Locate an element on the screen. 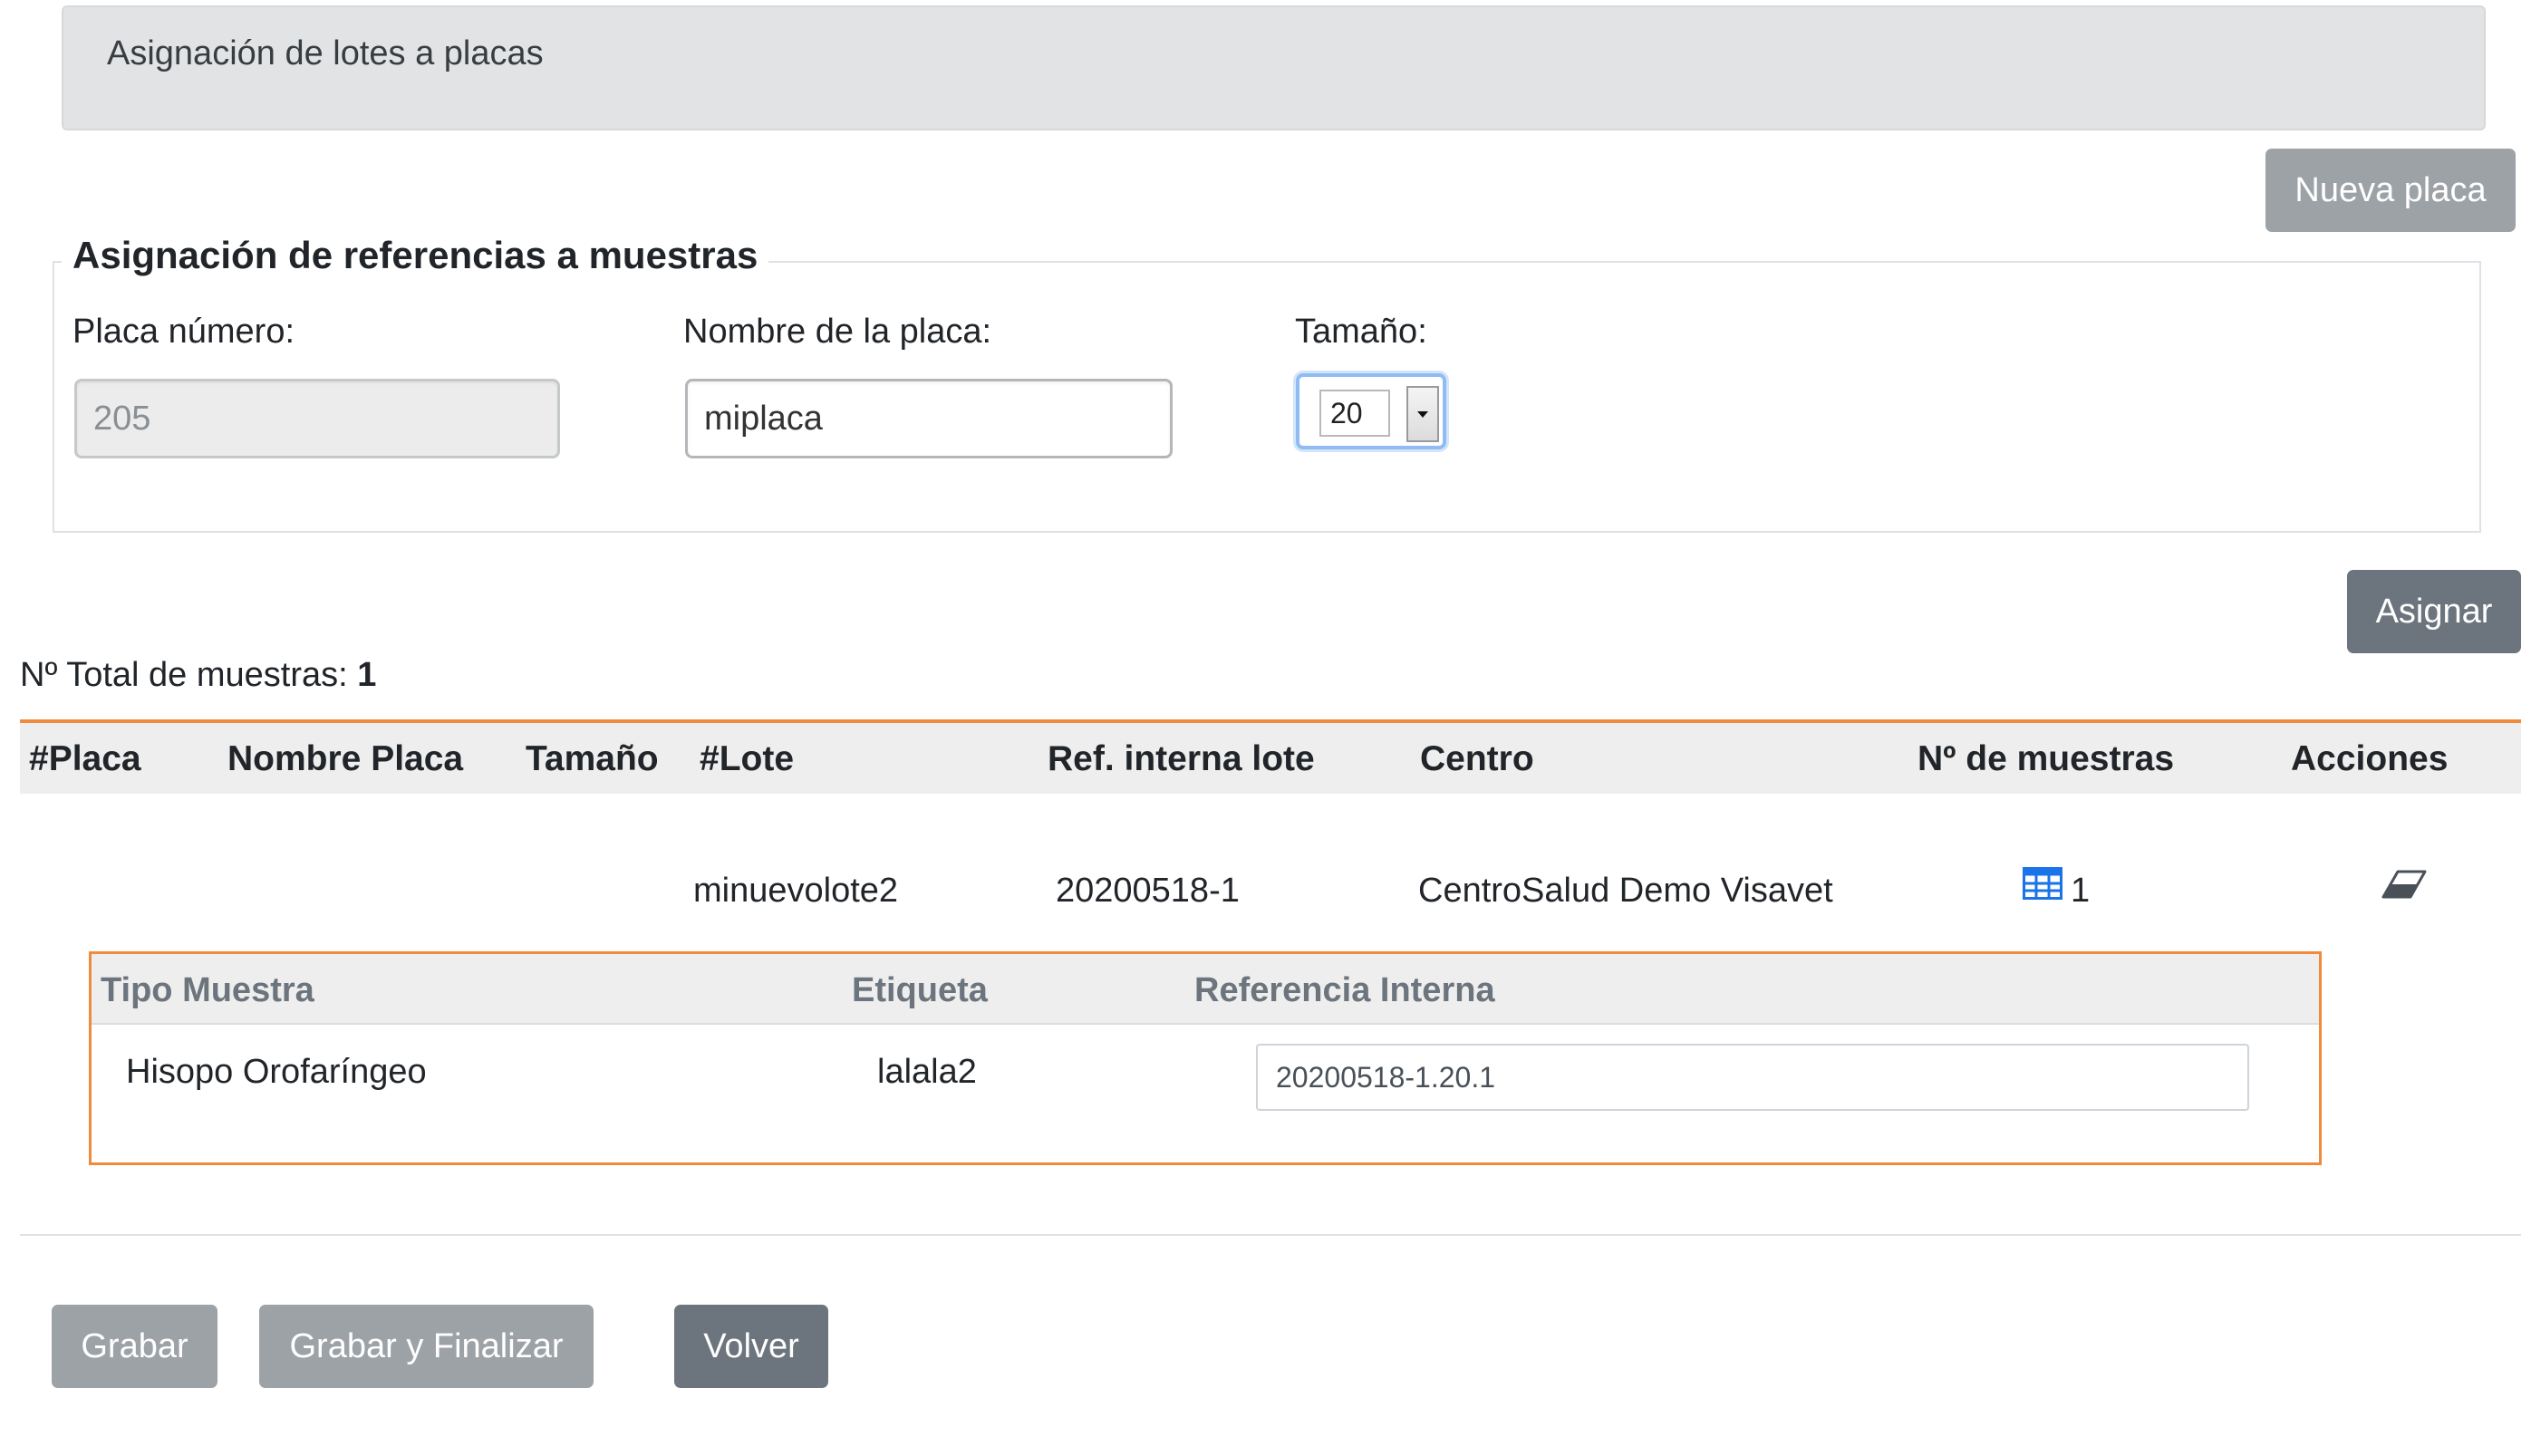 Image resolution: width=2531 pixels, height=1456 pixels. page-title: Asignación de lotes a placas is located at coordinates (325, 53).